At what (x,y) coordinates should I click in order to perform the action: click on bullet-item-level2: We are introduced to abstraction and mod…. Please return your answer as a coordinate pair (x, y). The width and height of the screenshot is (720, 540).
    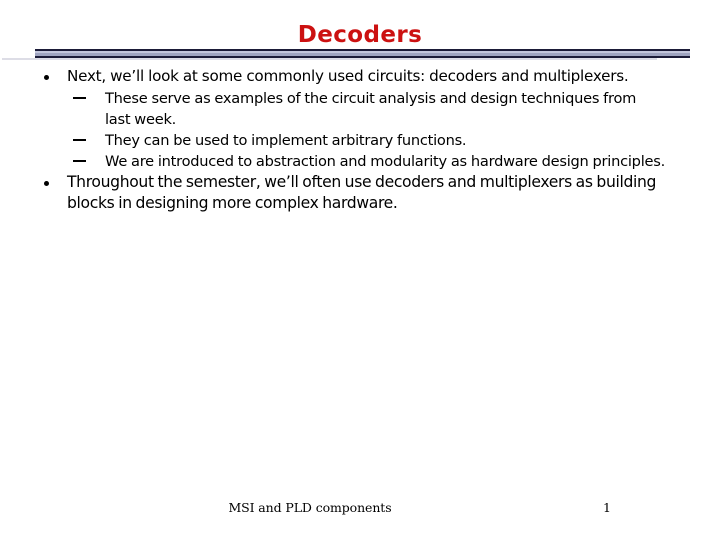
    Looking at the image, I should click on (360, 161).